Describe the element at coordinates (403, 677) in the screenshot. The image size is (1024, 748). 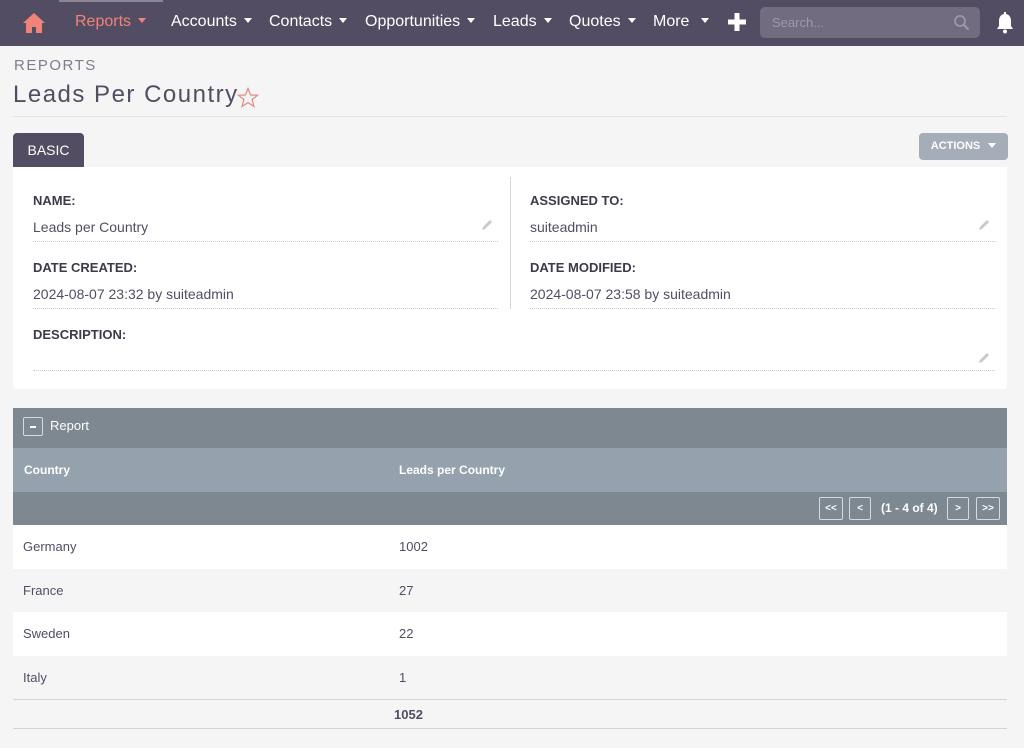
I see `cell-leads: 1` at that location.